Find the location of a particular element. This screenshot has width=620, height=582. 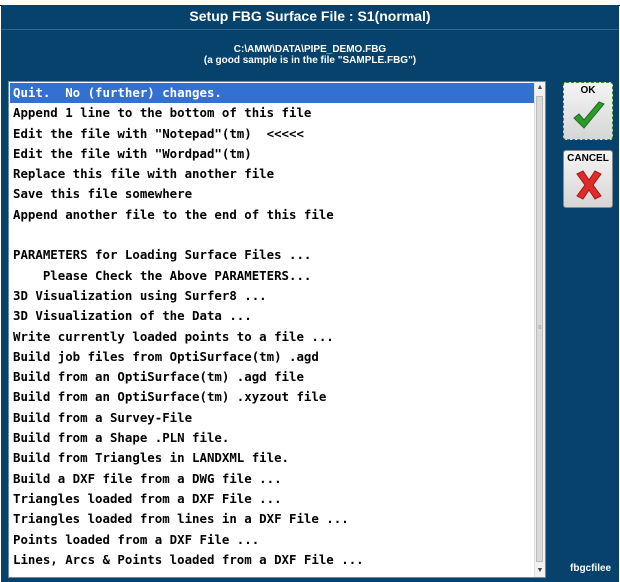

grip-icon: ≡ is located at coordinates (540, 328).